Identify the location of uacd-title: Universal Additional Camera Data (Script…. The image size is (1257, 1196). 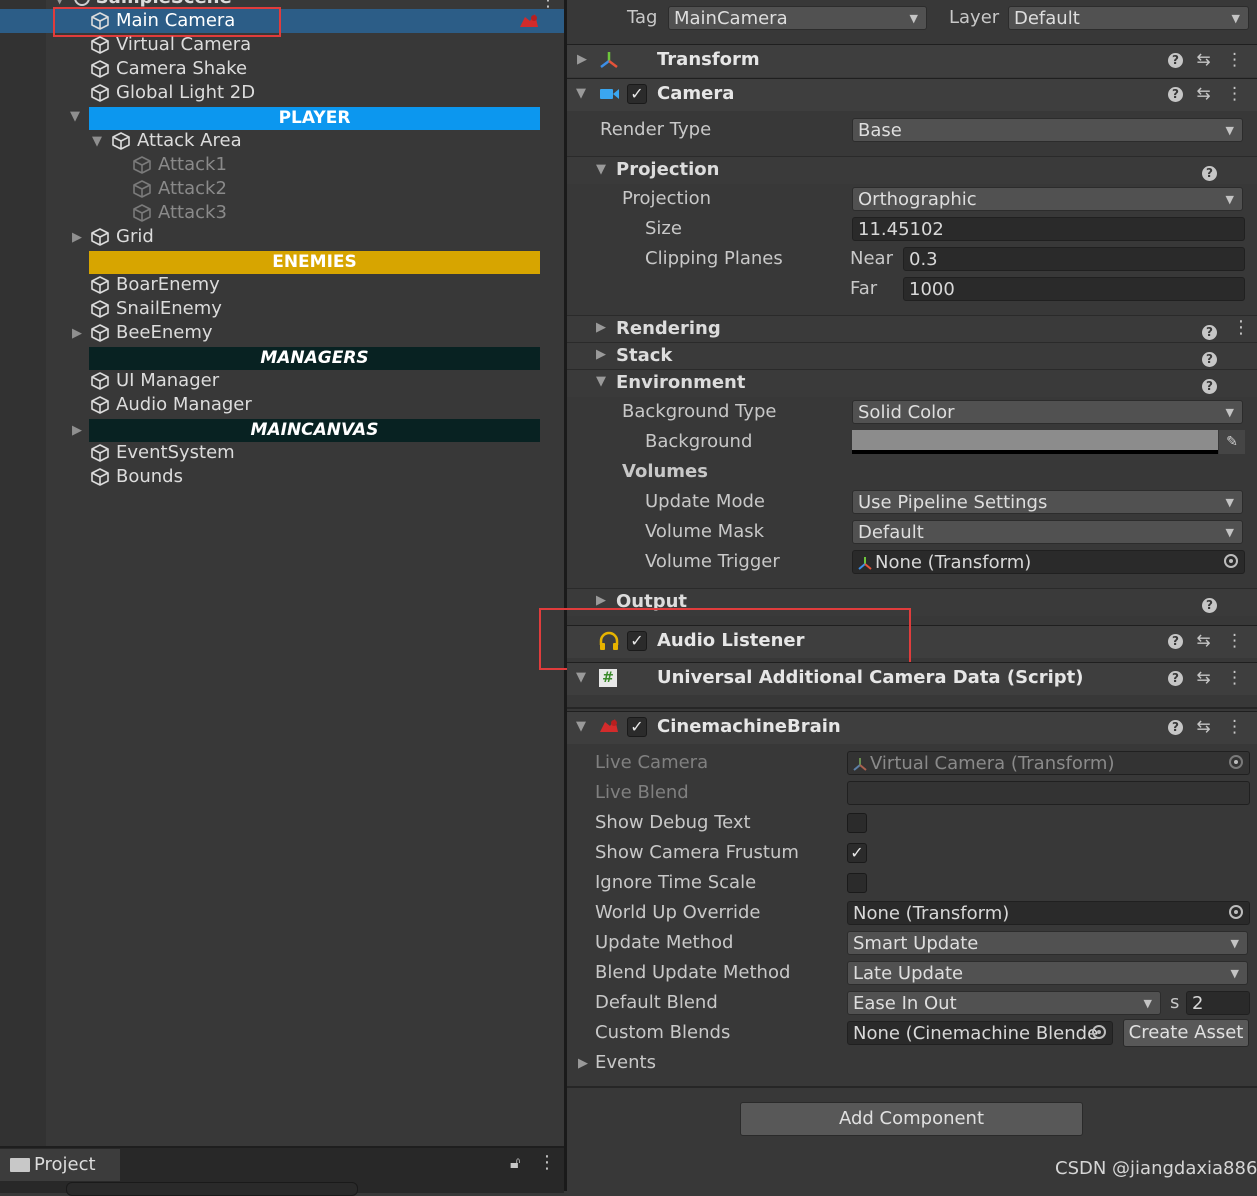
(870, 677).